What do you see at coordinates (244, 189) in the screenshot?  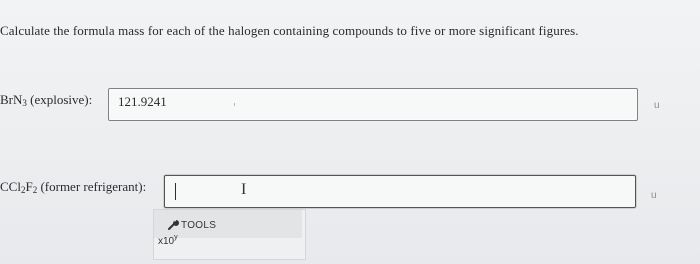 I see `ibeam-cursor-icon: I` at bounding box center [244, 189].